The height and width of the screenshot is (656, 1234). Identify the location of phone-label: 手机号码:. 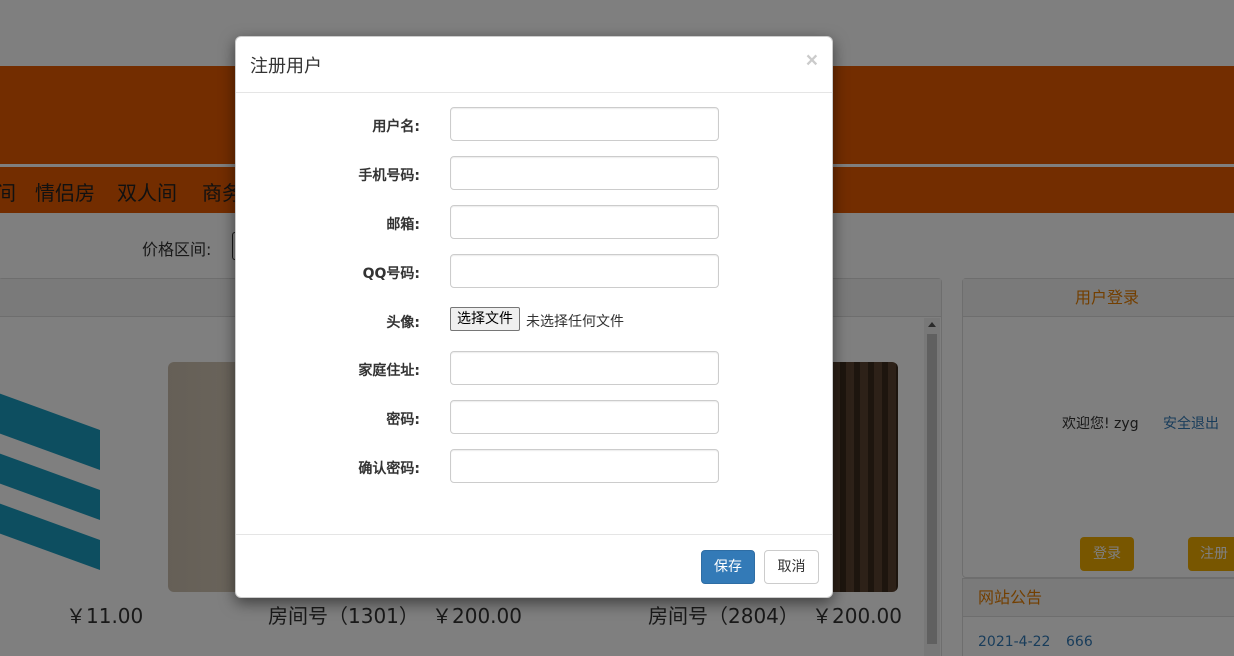
(389, 176).